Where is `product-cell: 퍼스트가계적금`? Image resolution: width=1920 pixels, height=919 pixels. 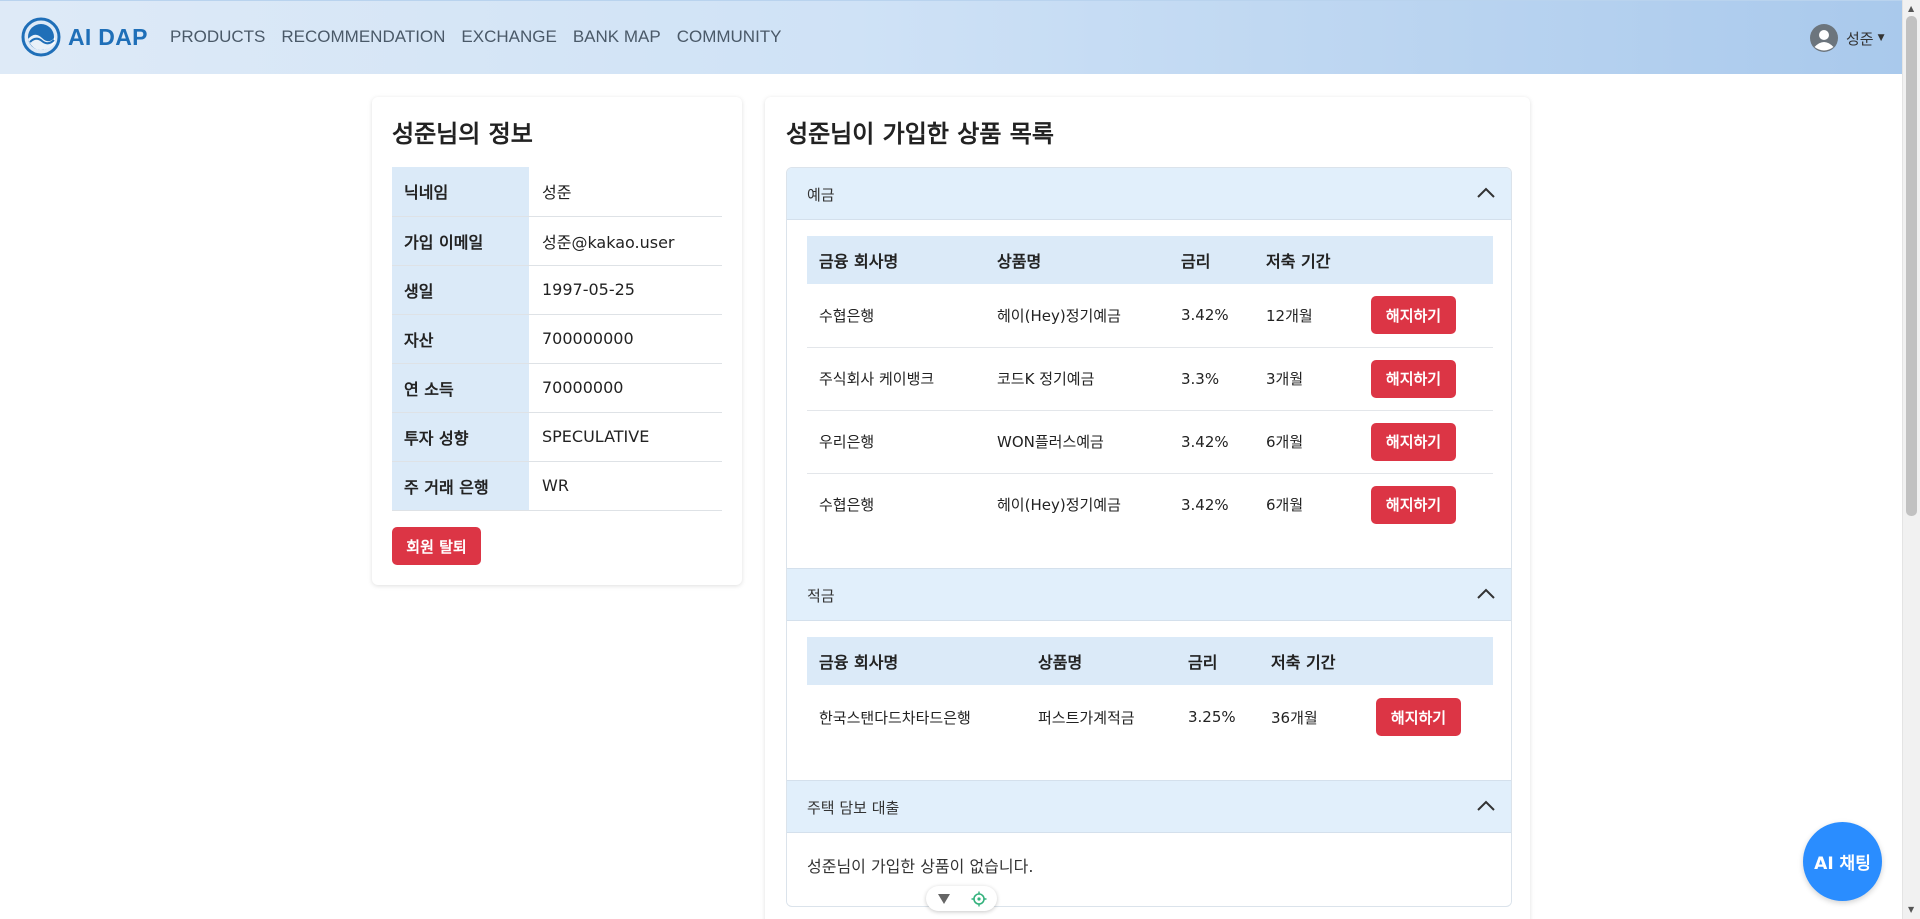
product-cell: 퍼스트가계적금 is located at coordinates (1086, 717).